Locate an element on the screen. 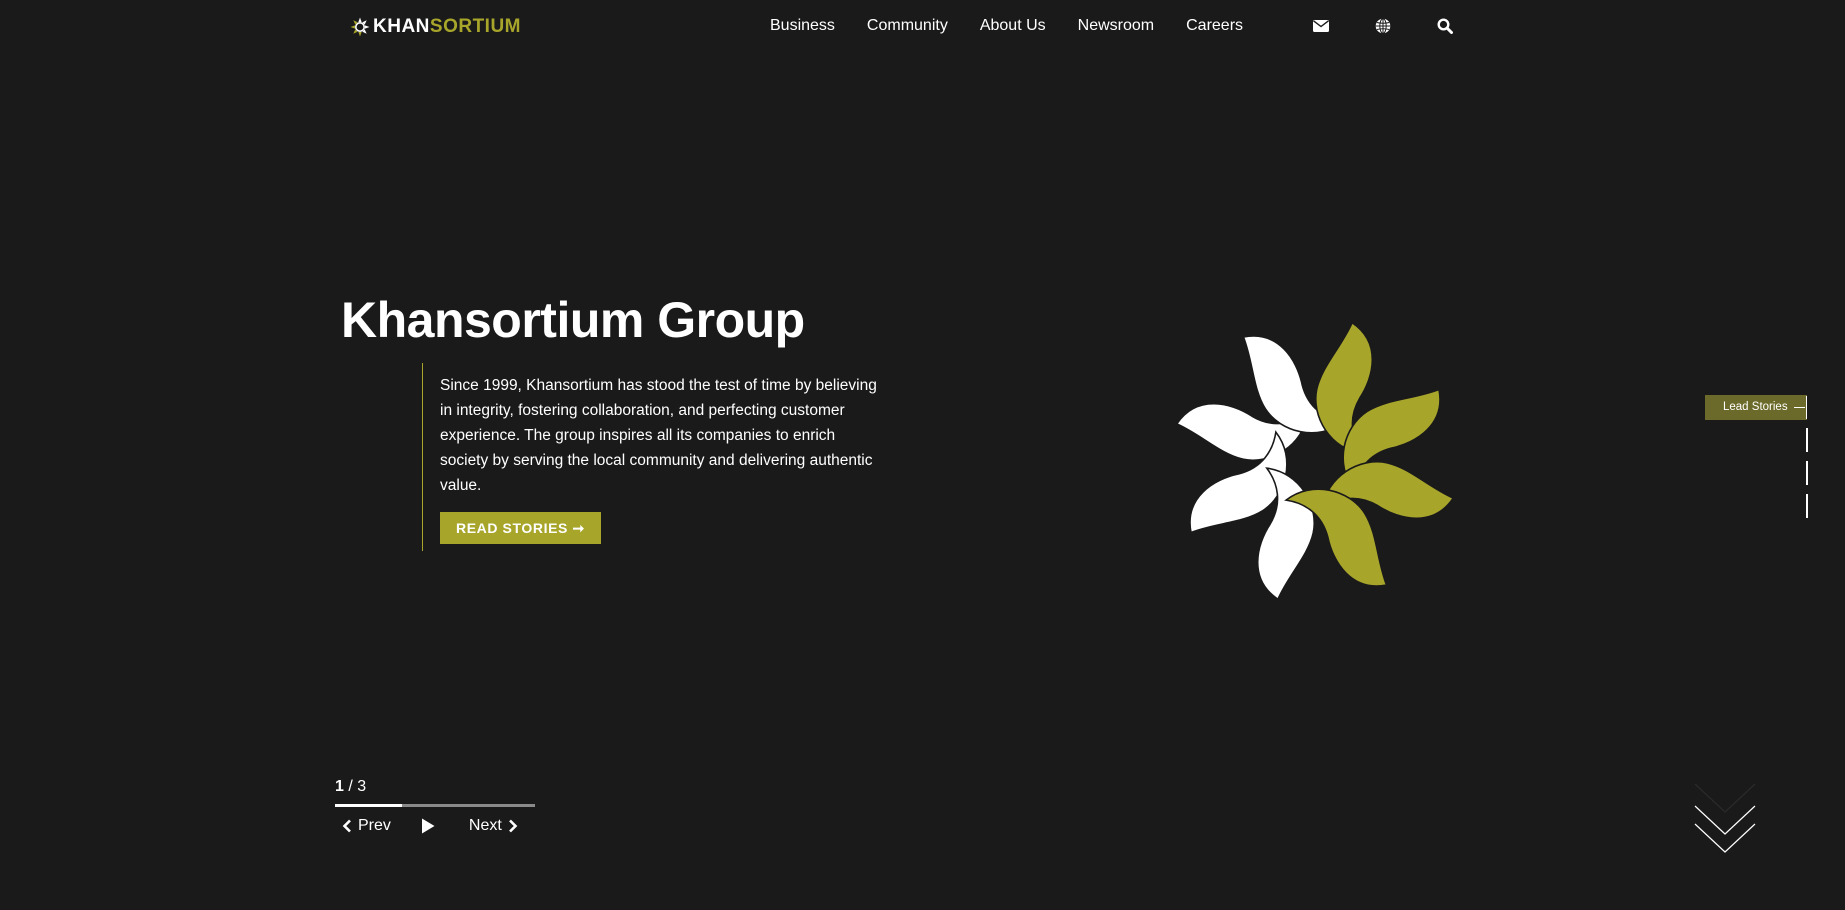  slide-progress-fill is located at coordinates (368, 805).